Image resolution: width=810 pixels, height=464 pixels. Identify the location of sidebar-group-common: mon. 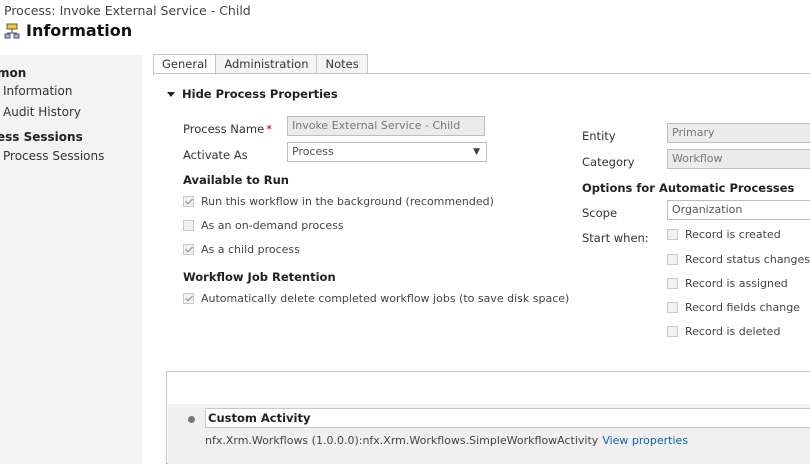
(13, 73).